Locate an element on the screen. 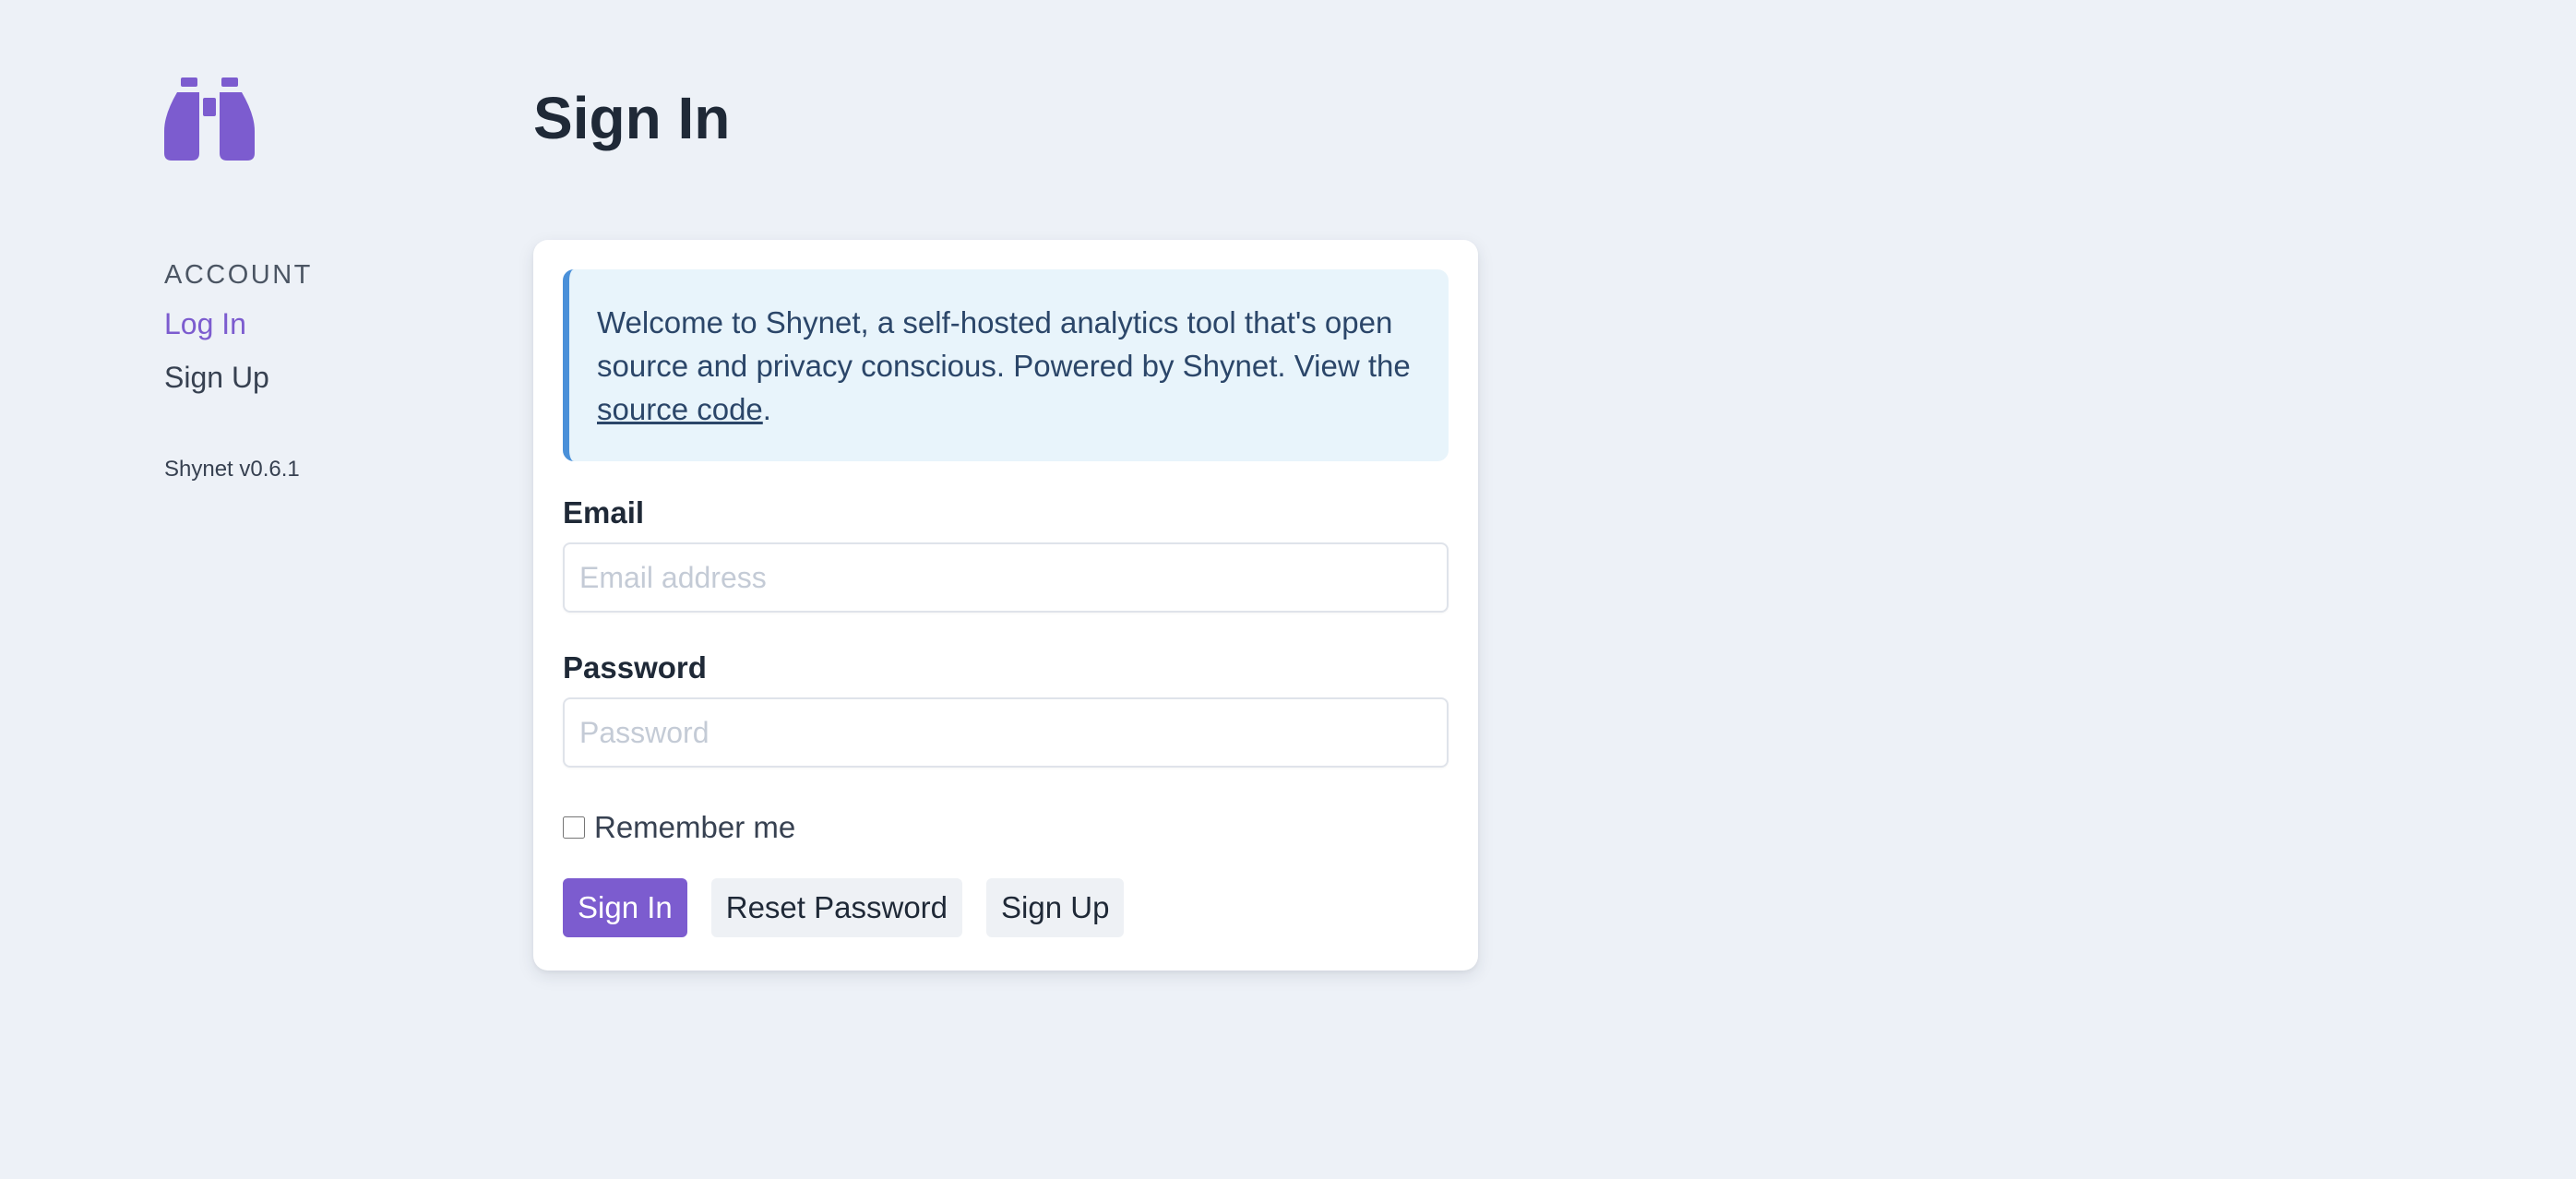 Image resolution: width=2576 pixels, height=1179 pixels. sidebar-item-sign-up: Sign Up is located at coordinates (330, 377).